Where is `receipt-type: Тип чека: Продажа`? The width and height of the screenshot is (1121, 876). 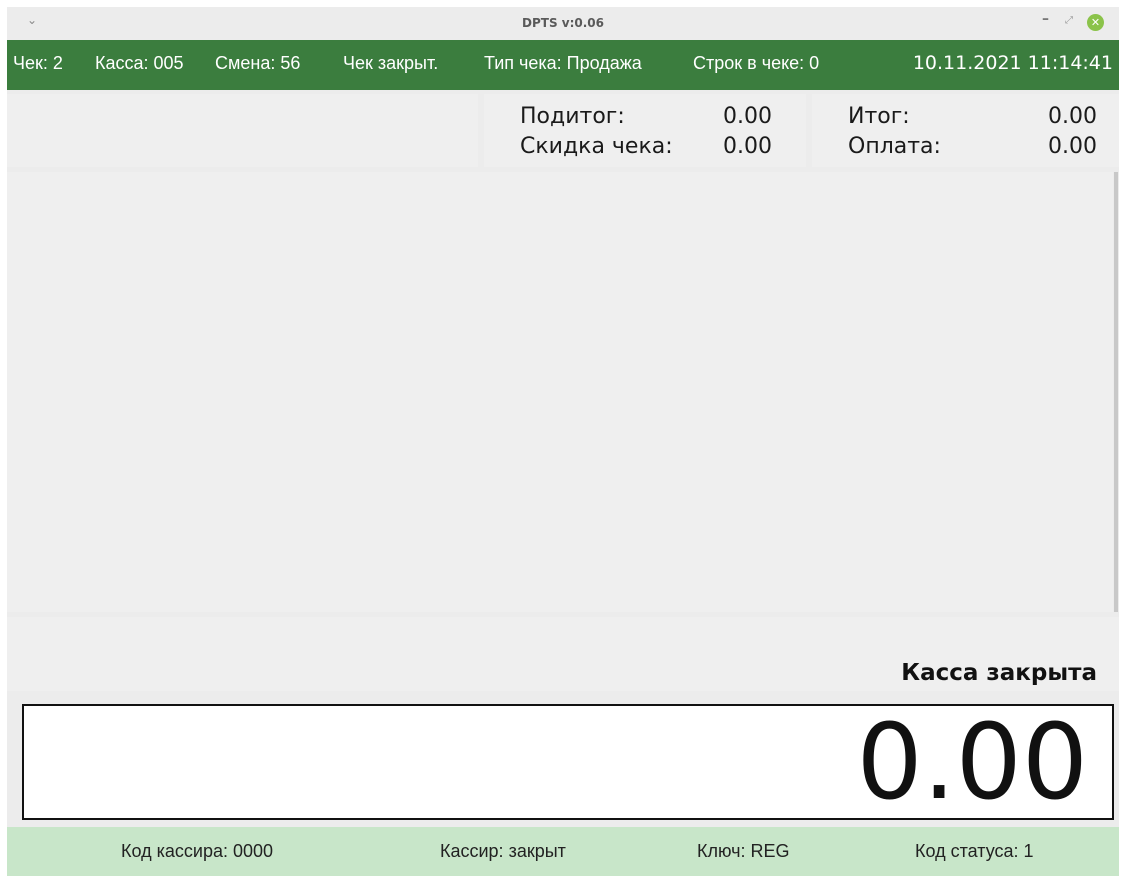
receipt-type: Тип чека: Продажа is located at coordinates (563, 63).